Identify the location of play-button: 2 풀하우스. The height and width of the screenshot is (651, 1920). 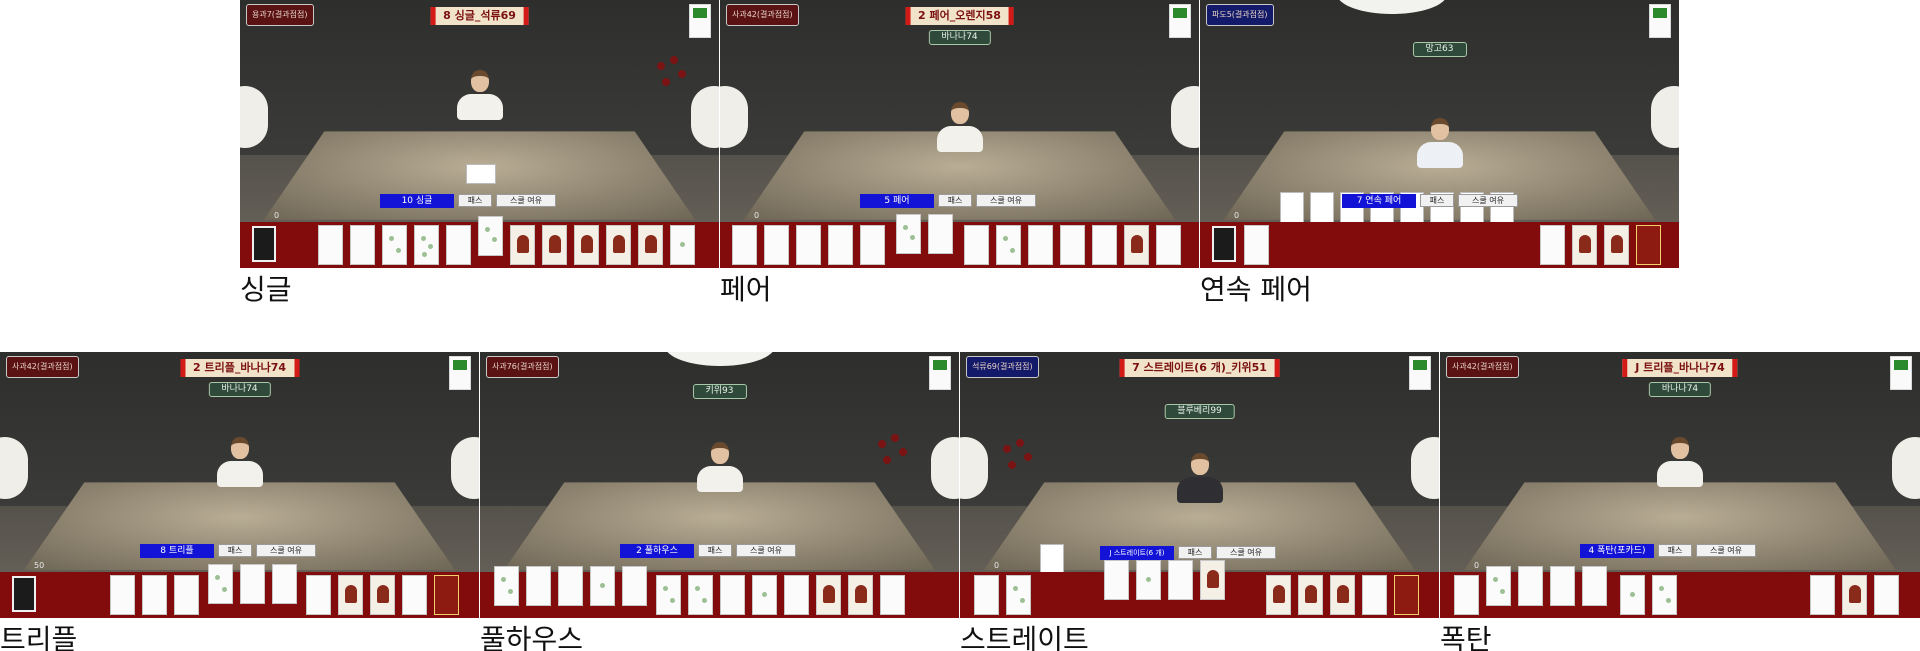
(657, 551).